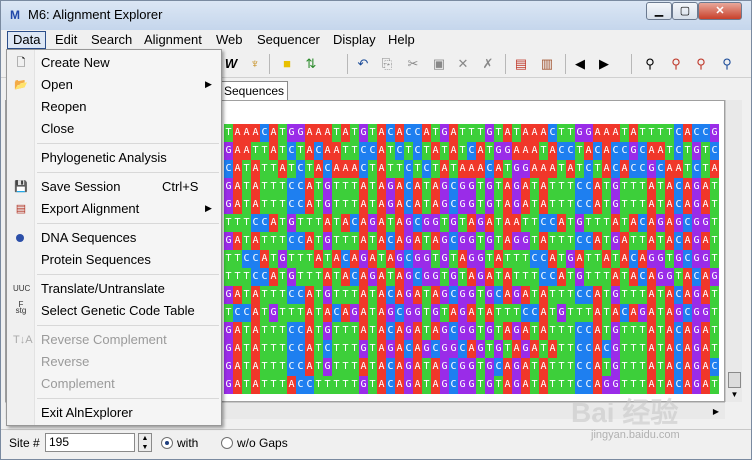  Describe the element at coordinates (114, 85) in the screenshot. I see `menu-item-open: 📂 Open ▶` at that location.